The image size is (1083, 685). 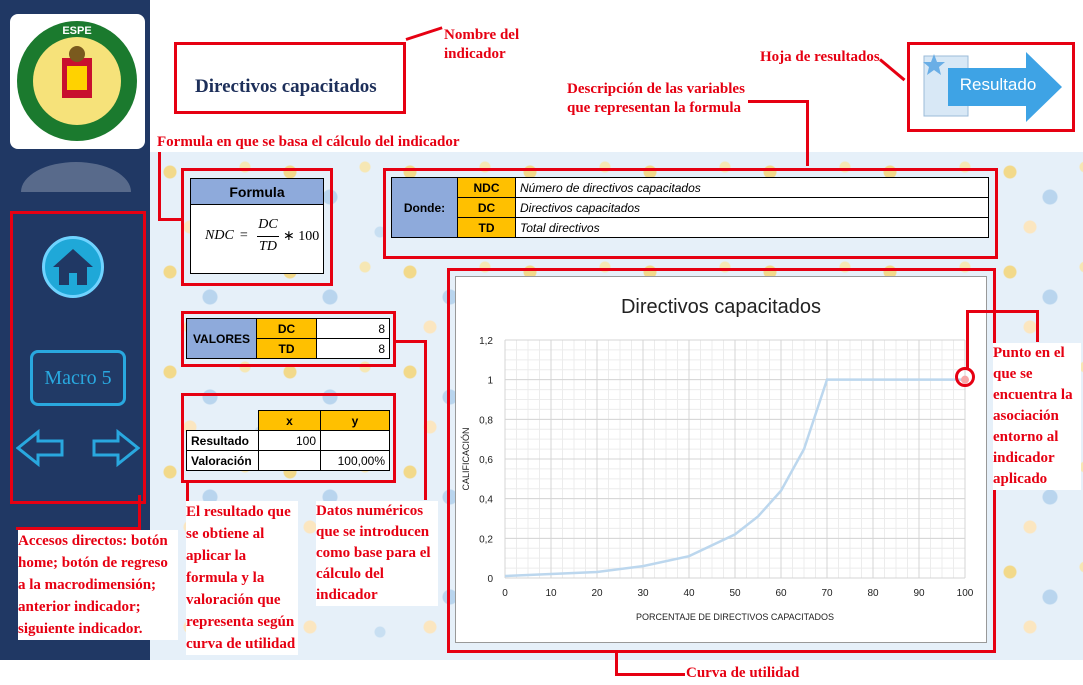 What do you see at coordinates (919, 593) in the screenshot?
I see `x-tick-label: 90` at bounding box center [919, 593].